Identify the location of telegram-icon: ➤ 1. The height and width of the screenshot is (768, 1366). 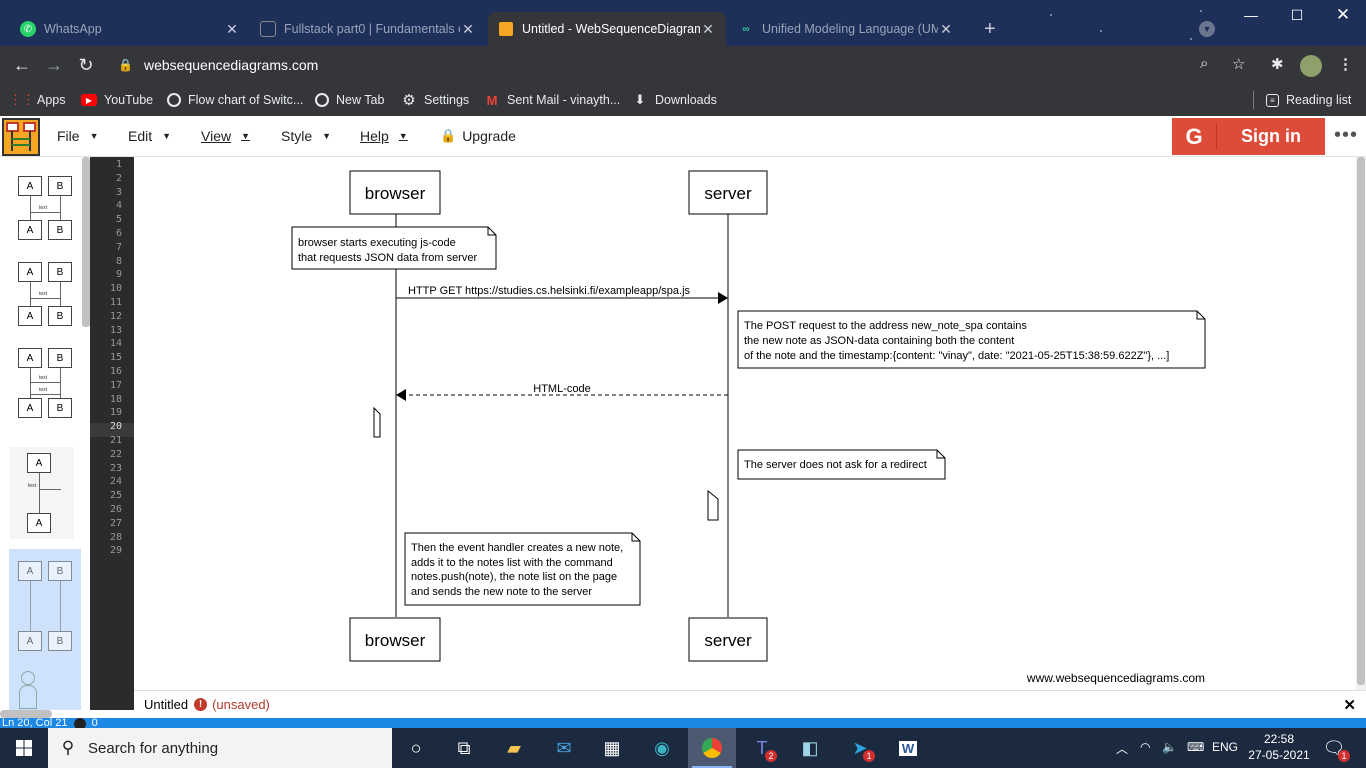
(860, 748).